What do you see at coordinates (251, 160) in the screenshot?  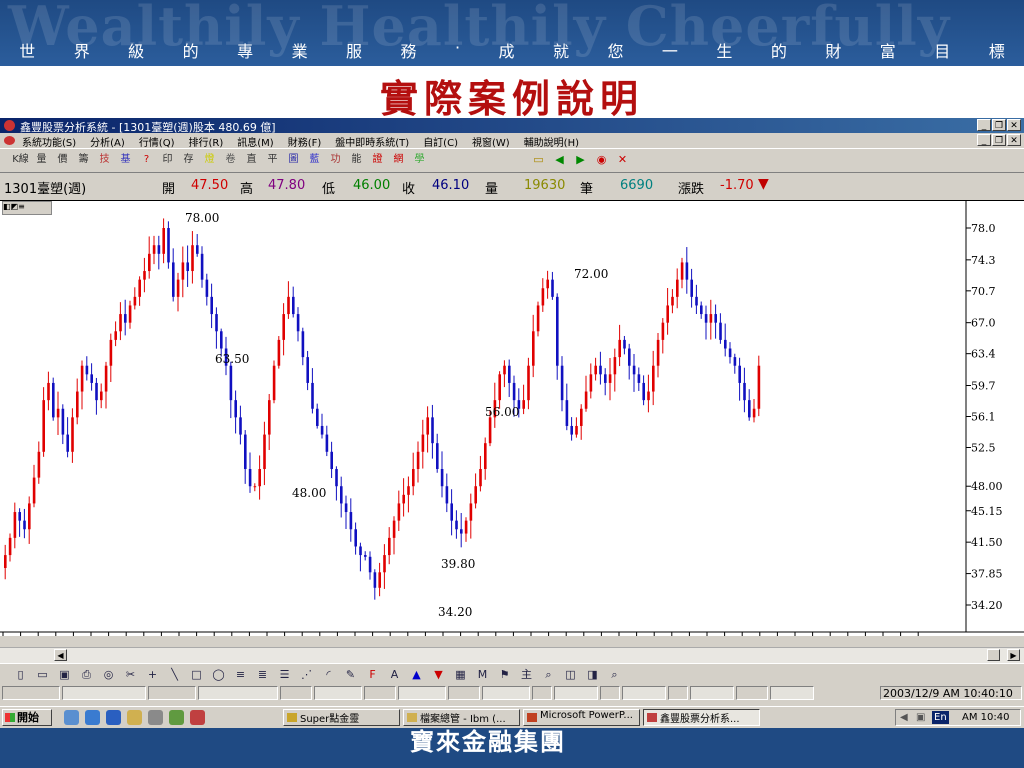 I see `toolbar-button-icon: 直` at bounding box center [251, 160].